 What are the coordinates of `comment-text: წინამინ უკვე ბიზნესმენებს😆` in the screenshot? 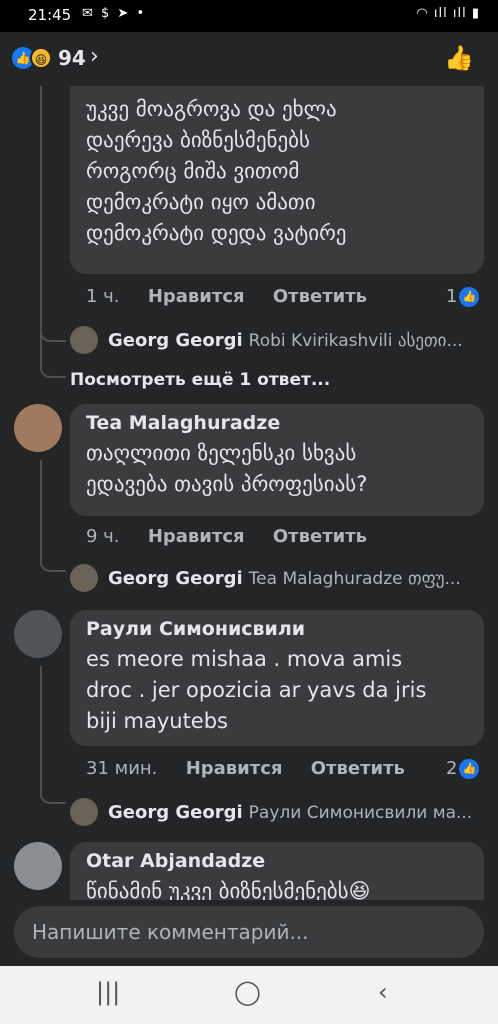 It's located at (228, 889).